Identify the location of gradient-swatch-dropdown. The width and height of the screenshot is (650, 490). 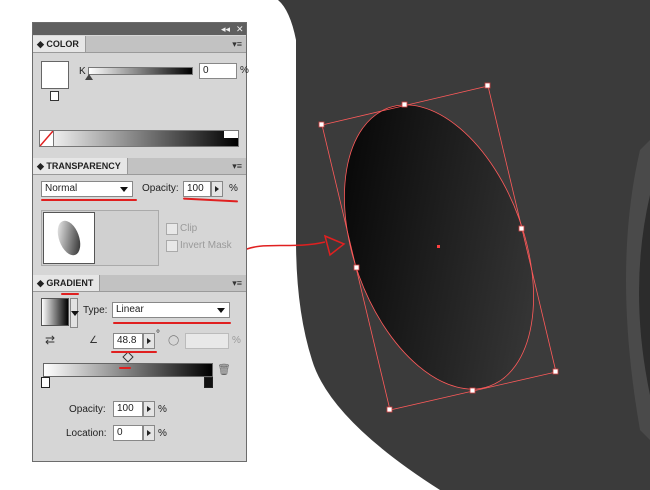
(74, 313).